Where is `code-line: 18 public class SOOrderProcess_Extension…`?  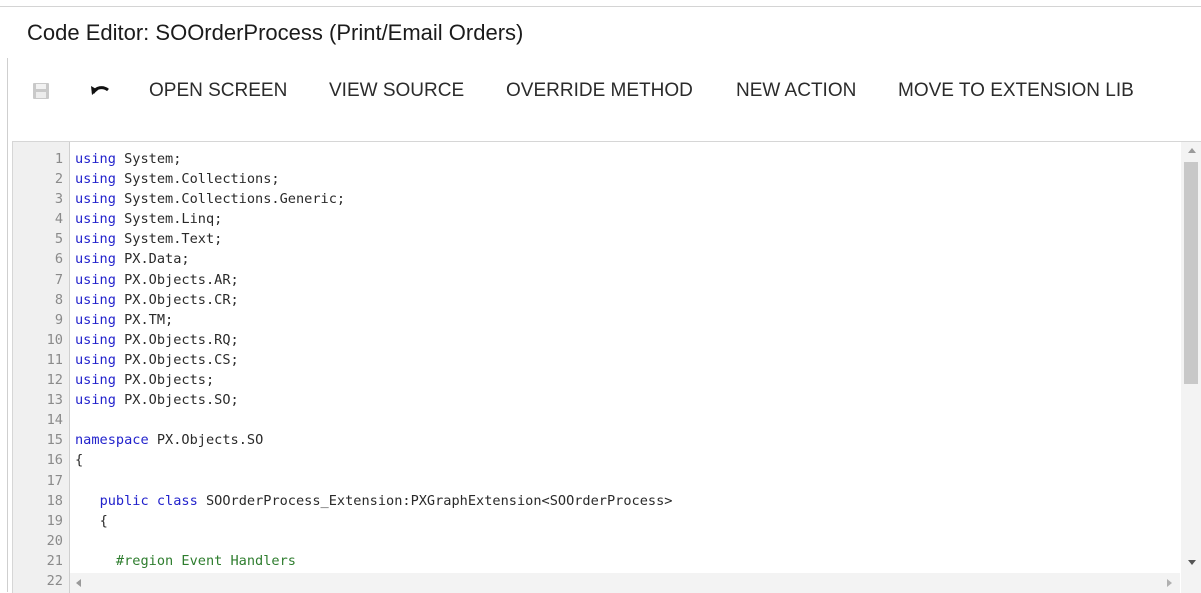
code-line: 18 public class SOOrderProcess_Extension… is located at coordinates (596, 501).